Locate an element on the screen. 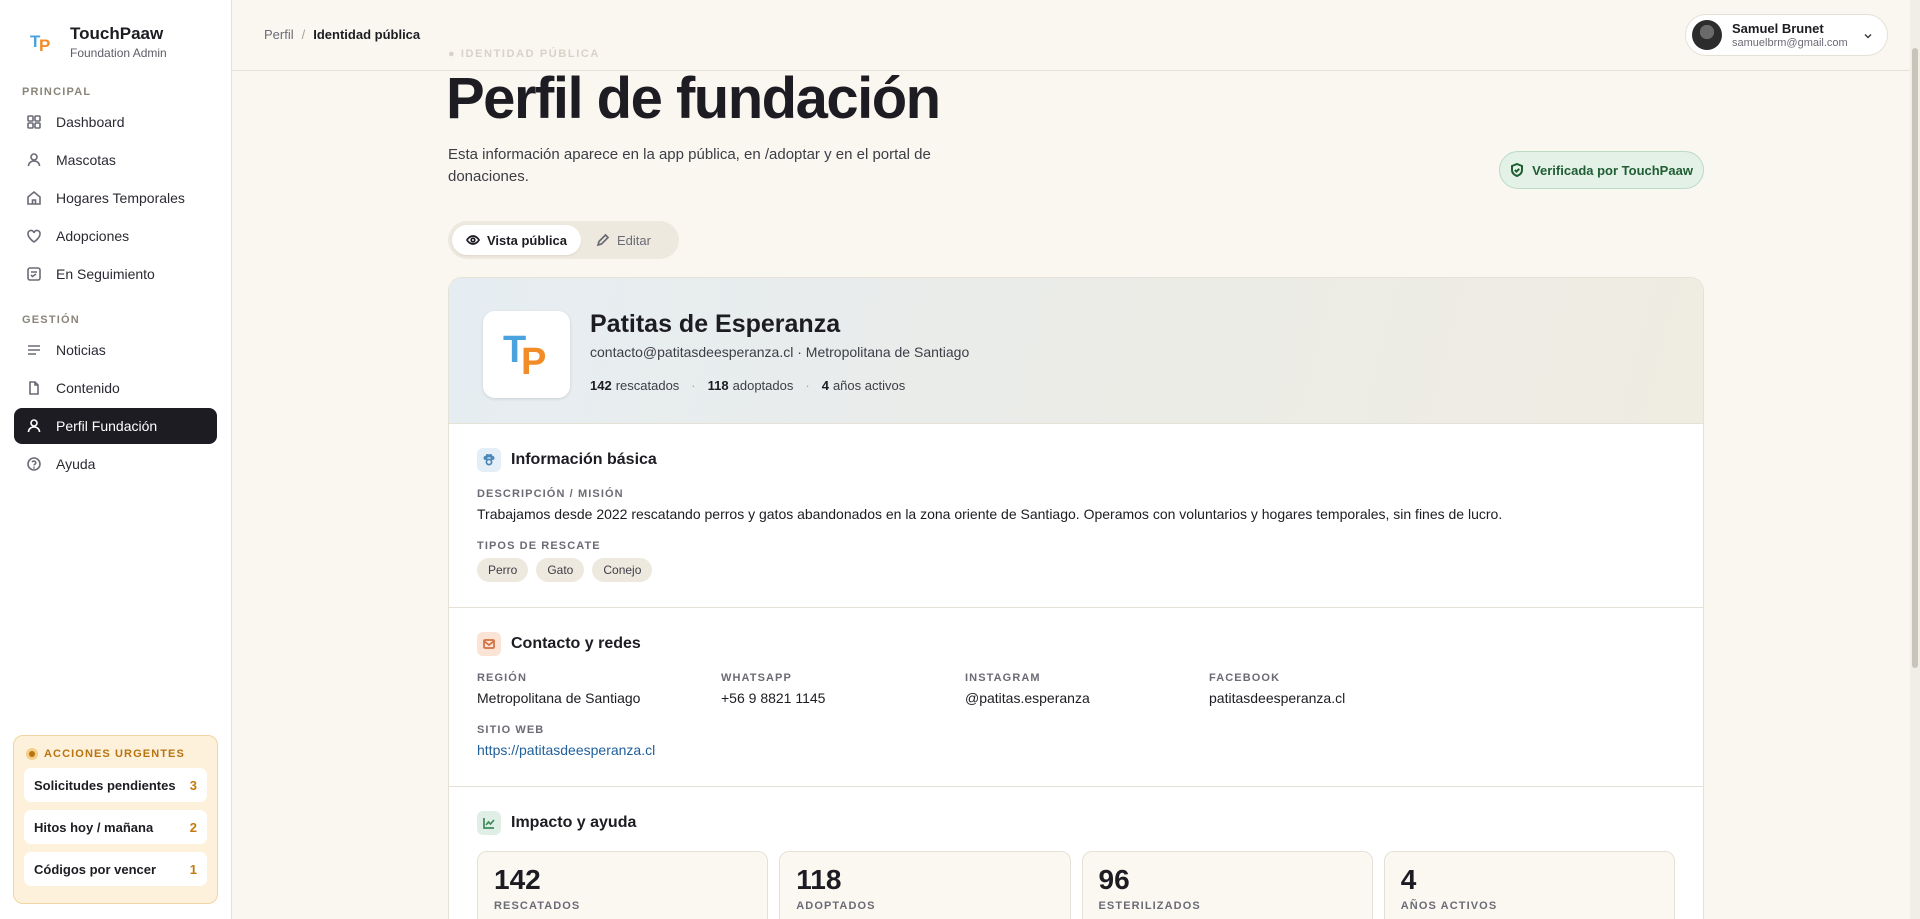  heart-icon is located at coordinates (34, 236).